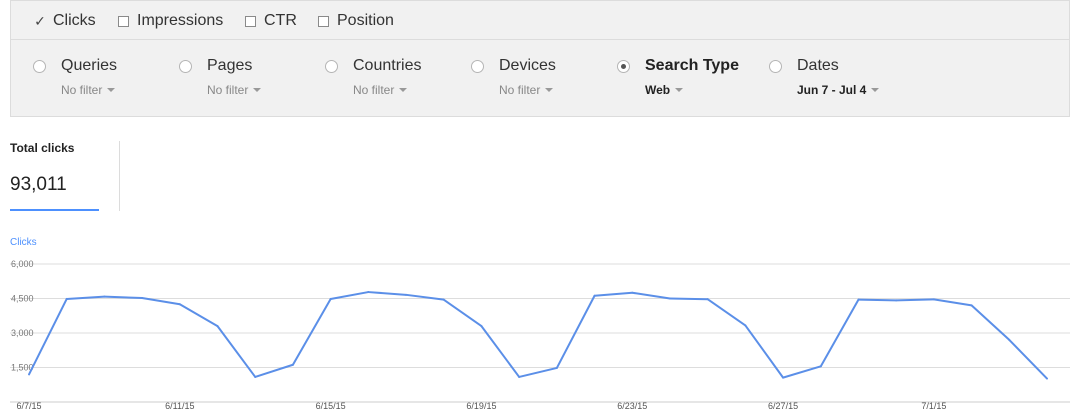 This screenshot has height=417, width=1074. What do you see at coordinates (481, 406) in the screenshot?
I see `x-tick-label: 6/19/15` at bounding box center [481, 406].